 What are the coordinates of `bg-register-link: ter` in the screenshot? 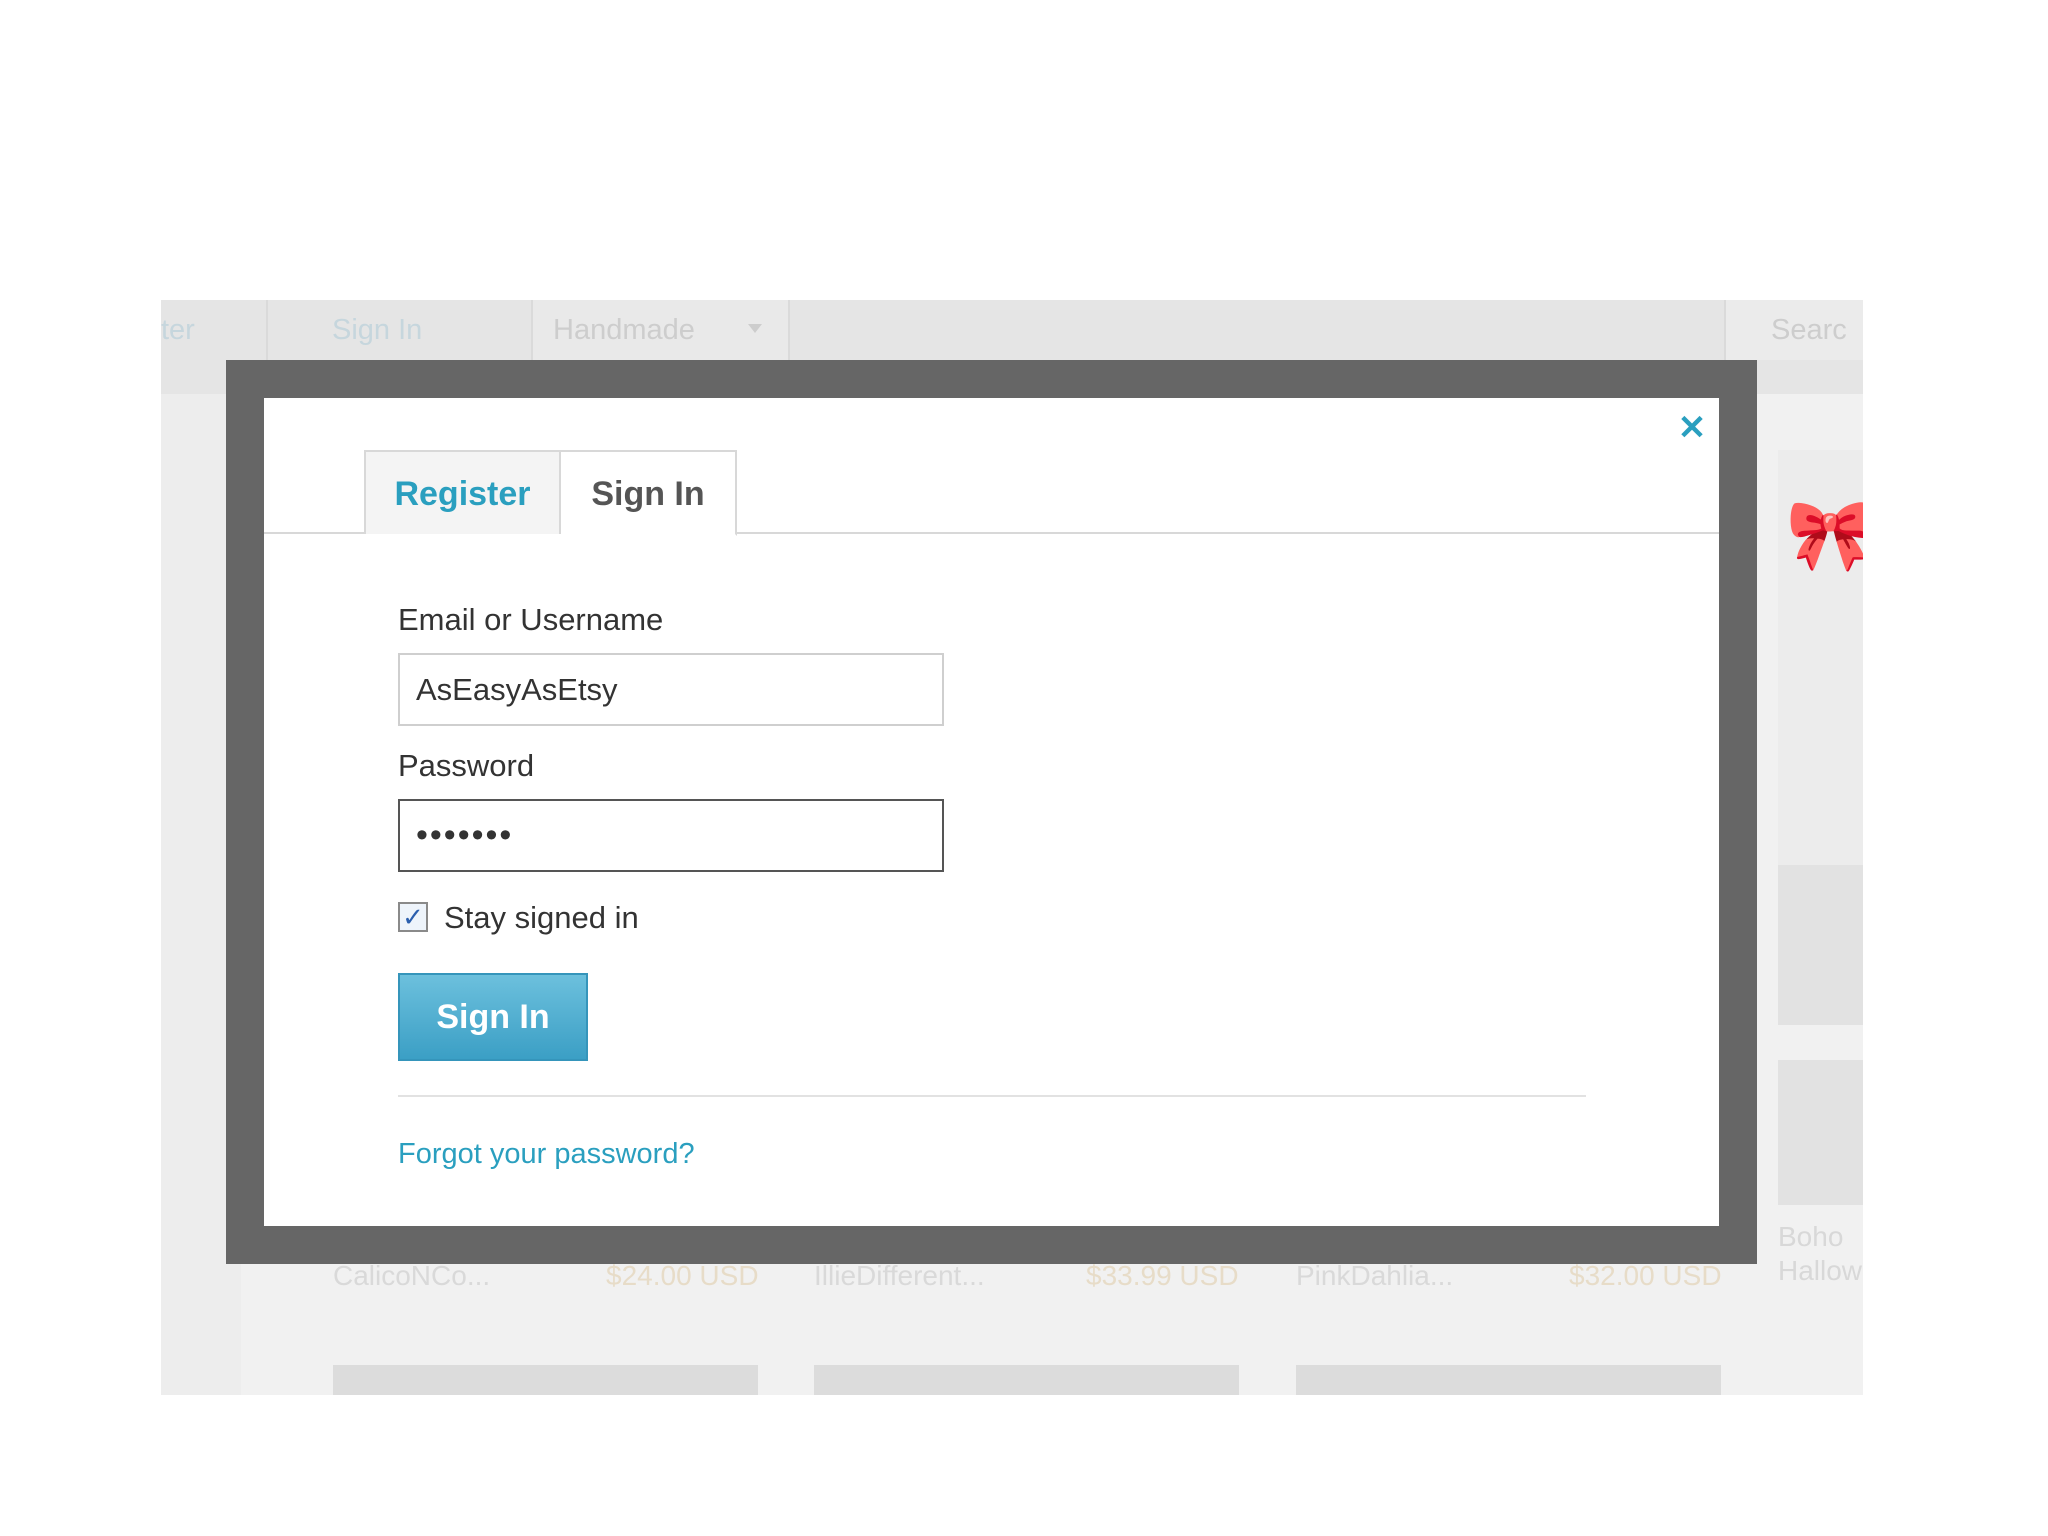 It's located at (178, 330).